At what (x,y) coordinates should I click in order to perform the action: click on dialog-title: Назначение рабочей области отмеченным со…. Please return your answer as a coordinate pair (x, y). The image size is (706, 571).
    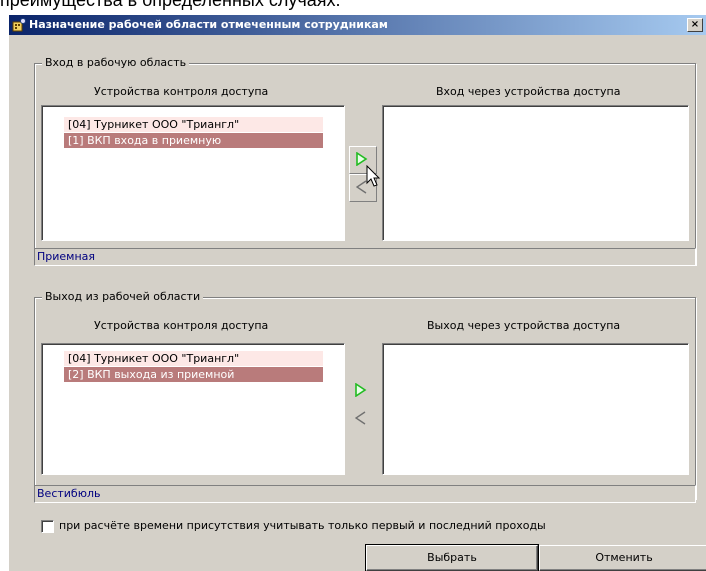
    Looking at the image, I should click on (208, 24).